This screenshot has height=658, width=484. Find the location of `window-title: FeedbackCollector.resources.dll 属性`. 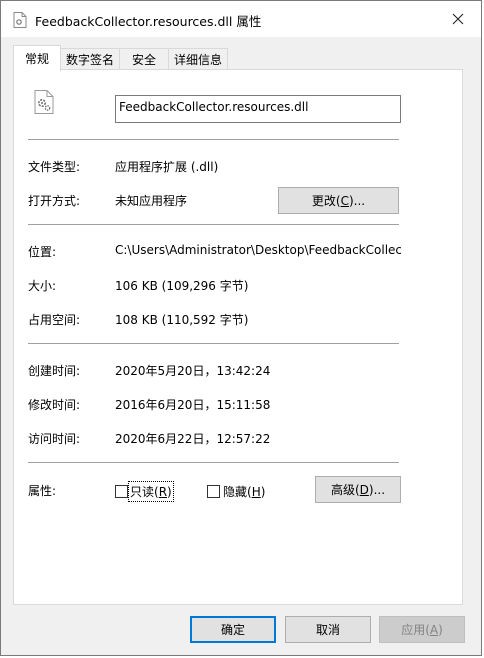

window-title: FeedbackCollector.resources.dll 属性 is located at coordinates (148, 21).